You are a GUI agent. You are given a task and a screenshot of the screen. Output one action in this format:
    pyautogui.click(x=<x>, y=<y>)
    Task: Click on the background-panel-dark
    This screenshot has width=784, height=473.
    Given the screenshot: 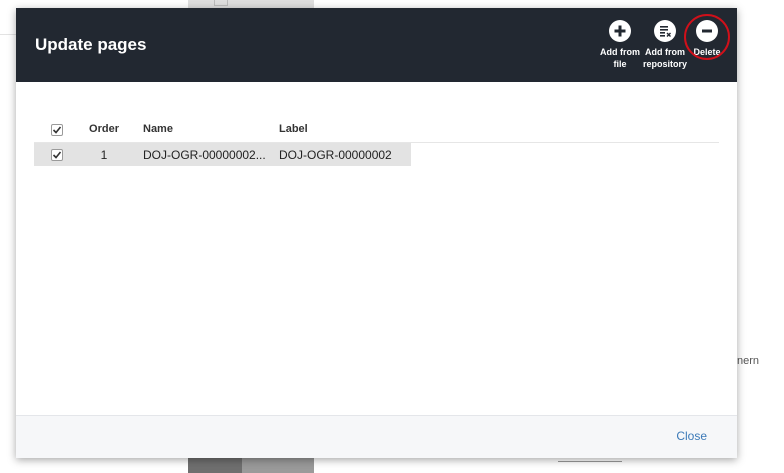 What is the action you would take?
    pyautogui.click(x=215, y=465)
    